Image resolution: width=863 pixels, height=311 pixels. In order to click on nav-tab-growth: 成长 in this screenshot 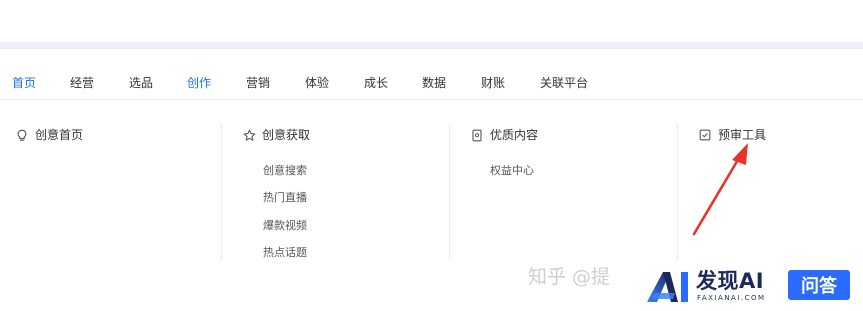, I will do `click(376, 83)`.